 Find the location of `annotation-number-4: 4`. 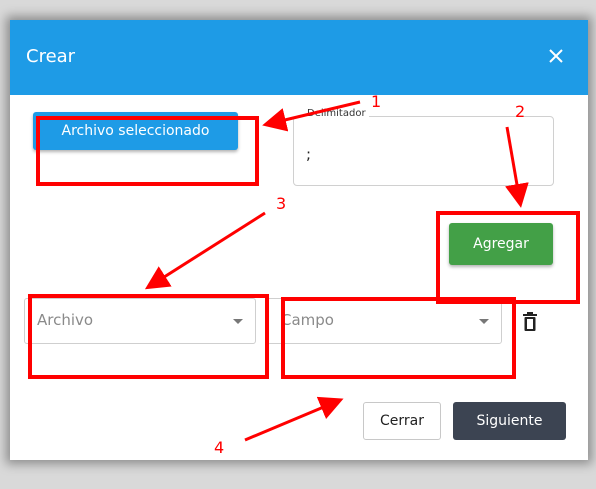

annotation-number-4: 4 is located at coordinates (219, 447).